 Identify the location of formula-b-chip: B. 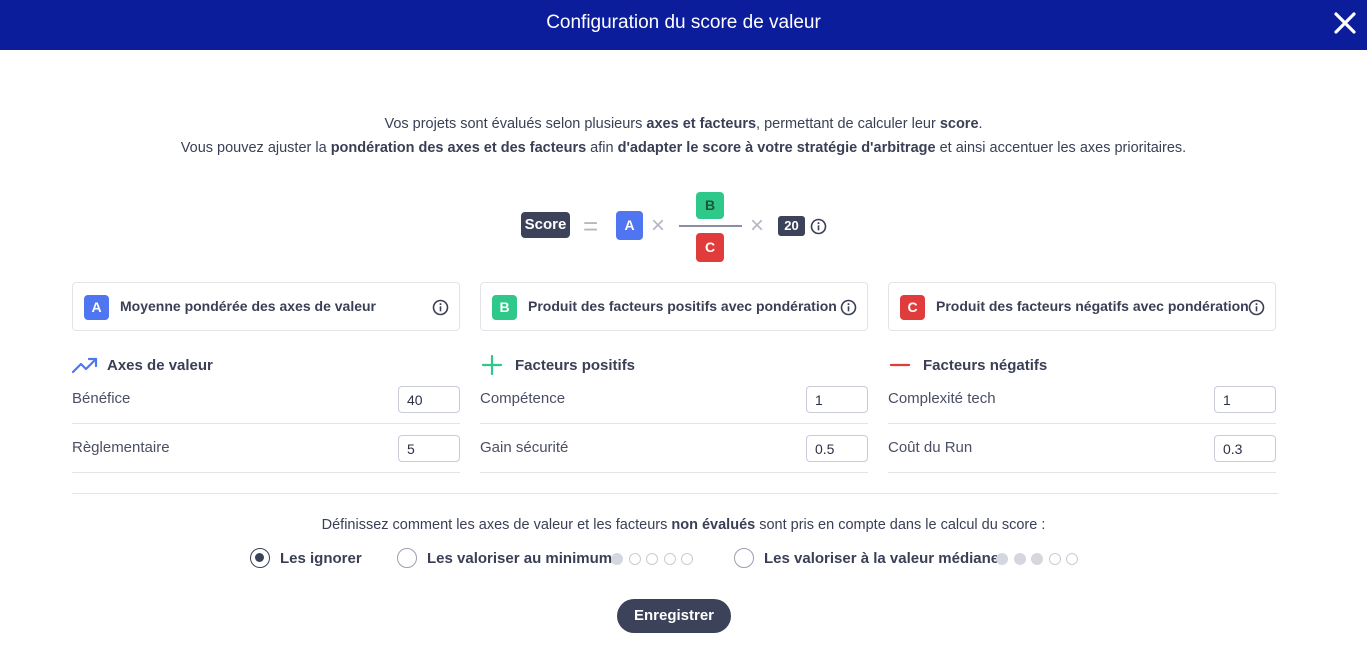
(710, 205).